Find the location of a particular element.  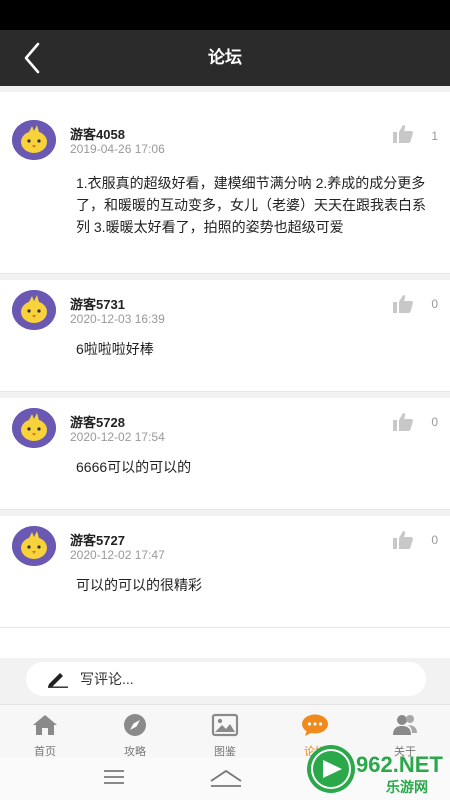

home-icon is located at coordinates (45, 725).